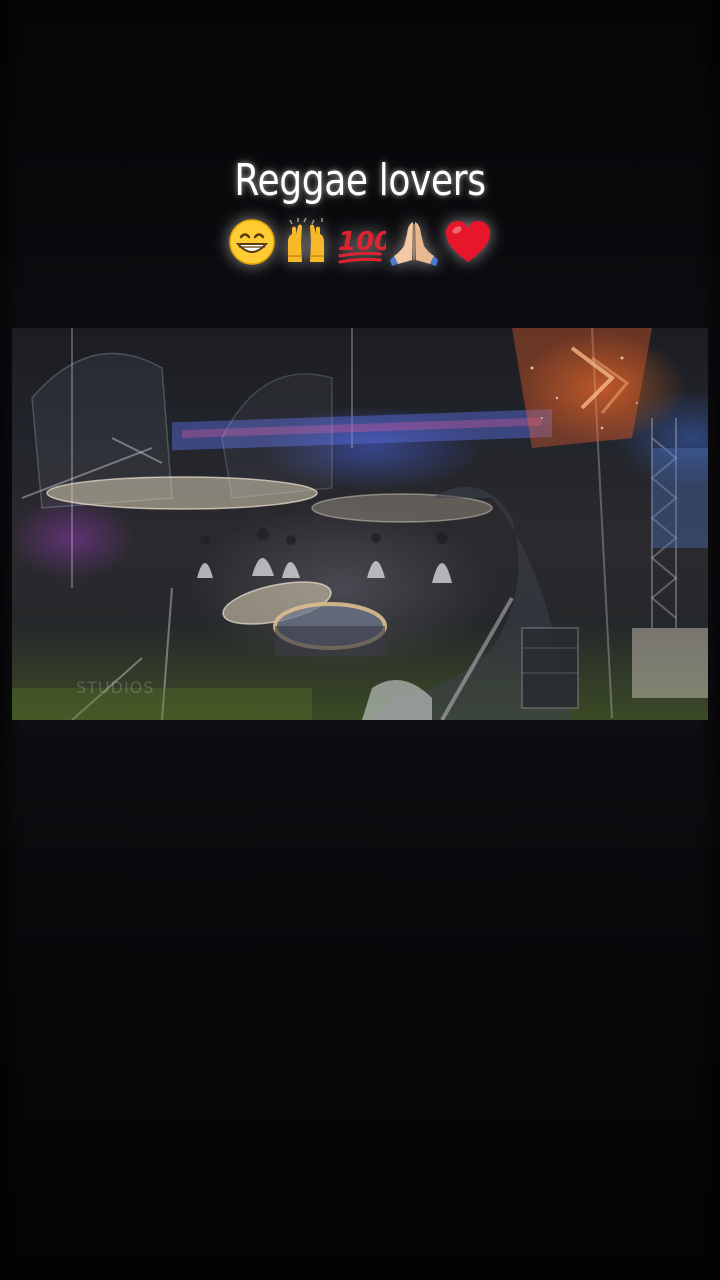  I want to click on red-heart-emoji, so click(468, 242).